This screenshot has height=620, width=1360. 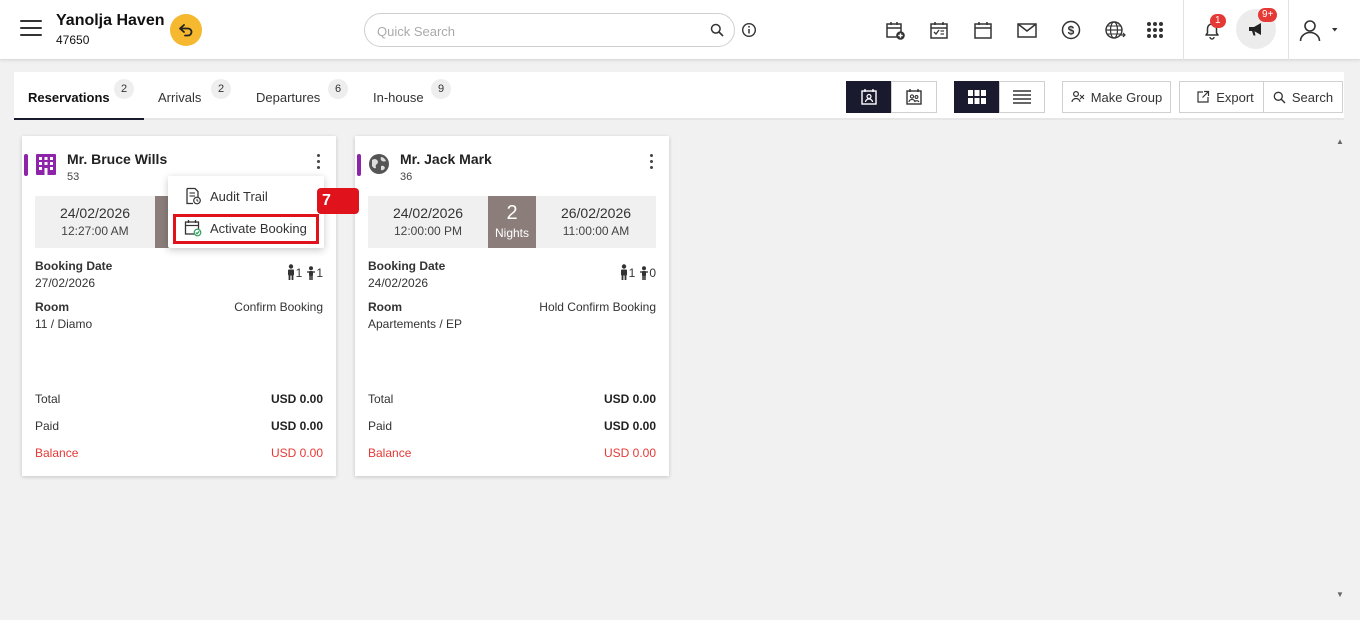 What do you see at coordinates (446, 159) in the screenshot?
I see `guest-name: Mr. Jack Mark` at bounding box center [446, 159].